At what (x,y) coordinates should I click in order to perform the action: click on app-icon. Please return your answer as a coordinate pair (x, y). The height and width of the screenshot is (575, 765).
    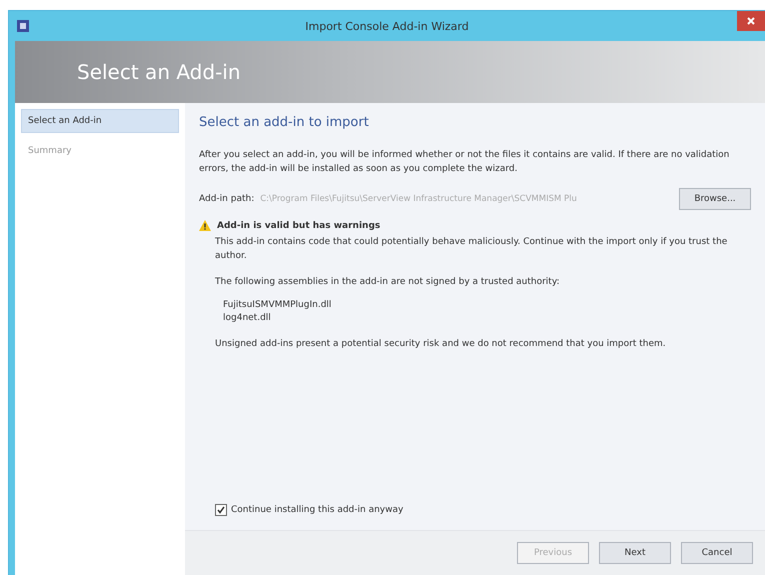
    Looking at the image, I should click on (23, 26).